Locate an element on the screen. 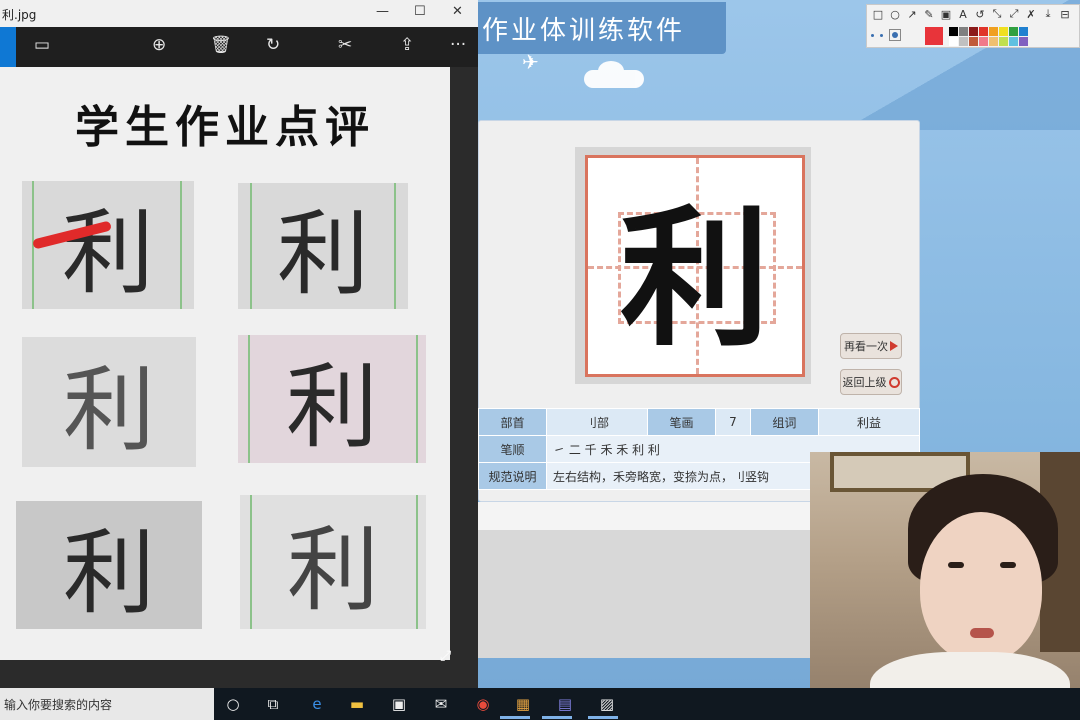  share-icon: ⇪ is located at coordinates (407, 45).